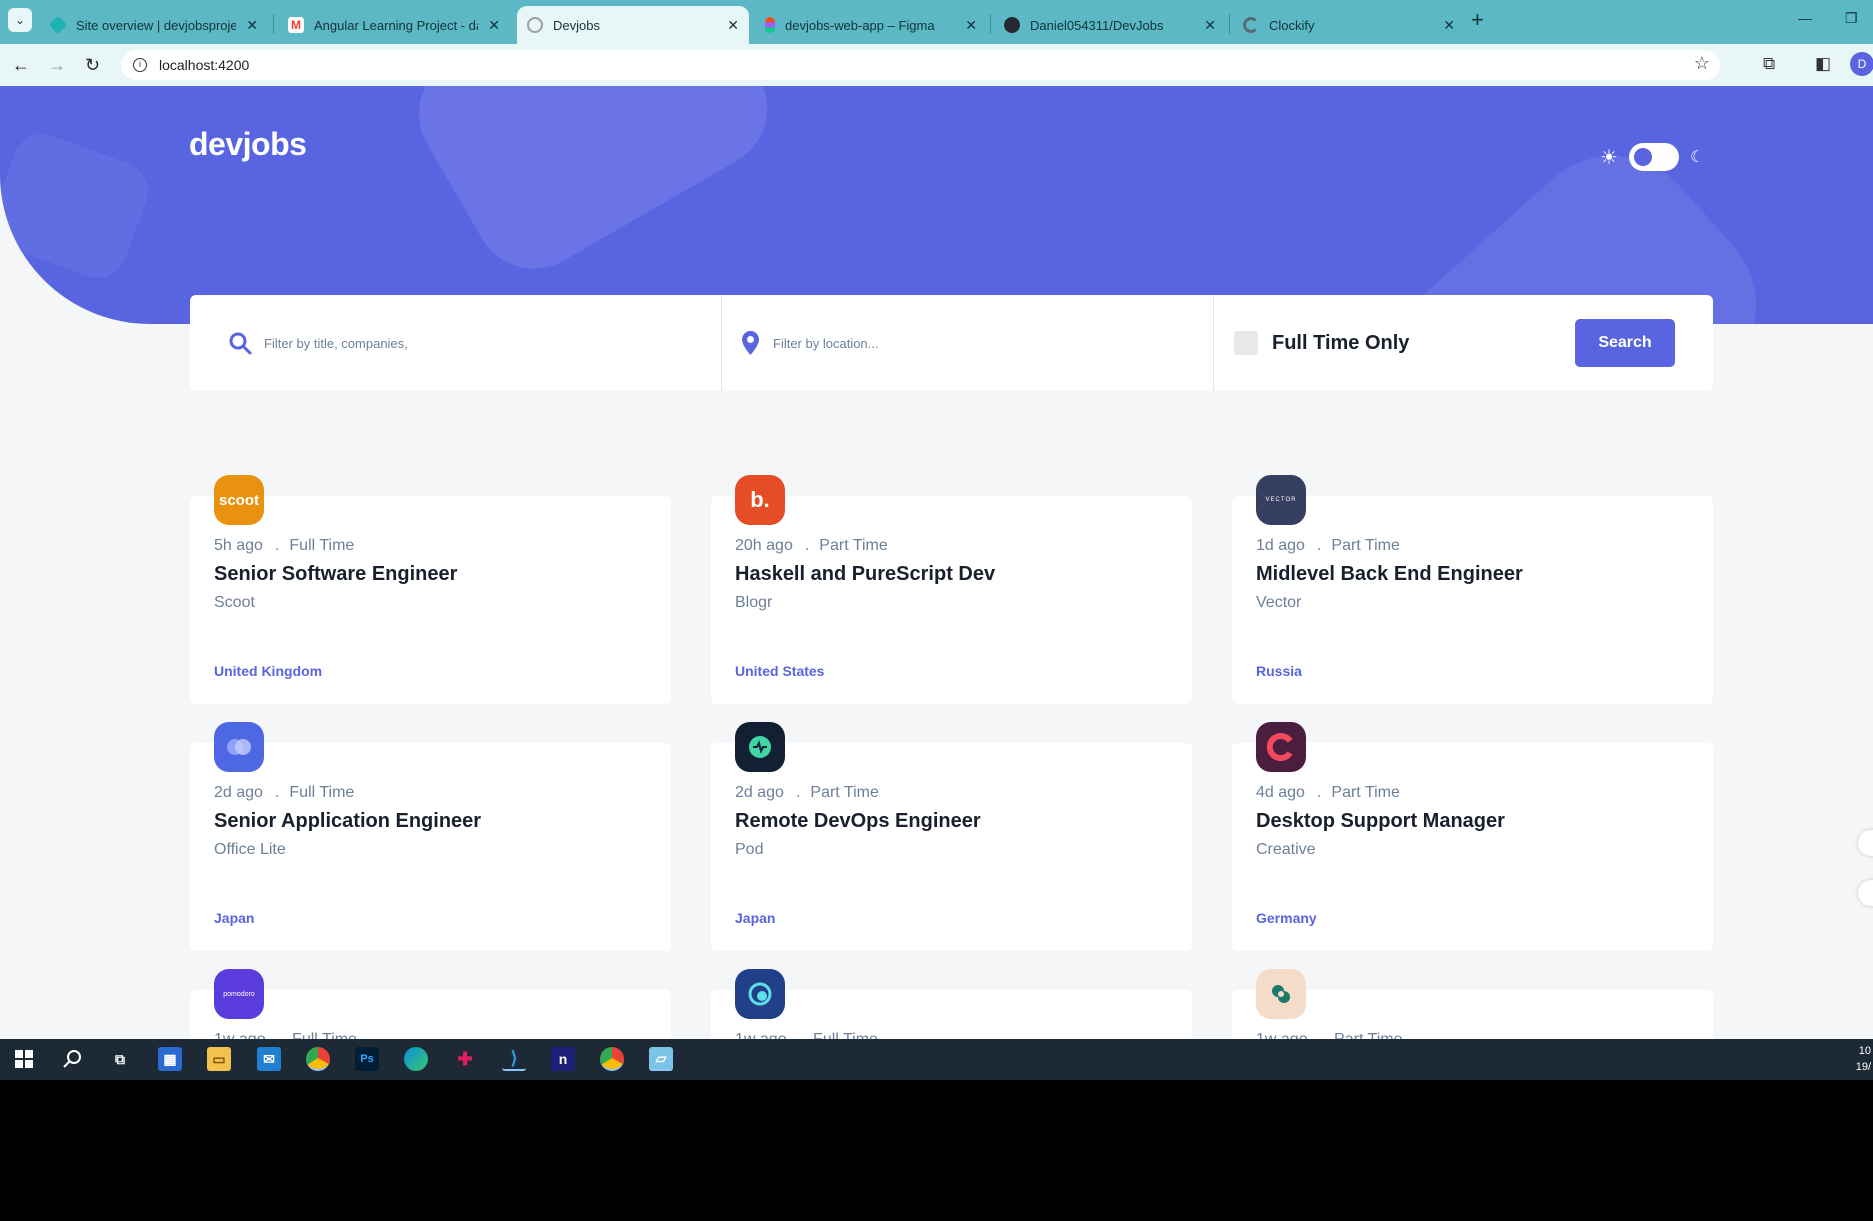  Describe the element at coordinates (1861, 64) in the screenshot. I see `profile-avatar: D` at that location.